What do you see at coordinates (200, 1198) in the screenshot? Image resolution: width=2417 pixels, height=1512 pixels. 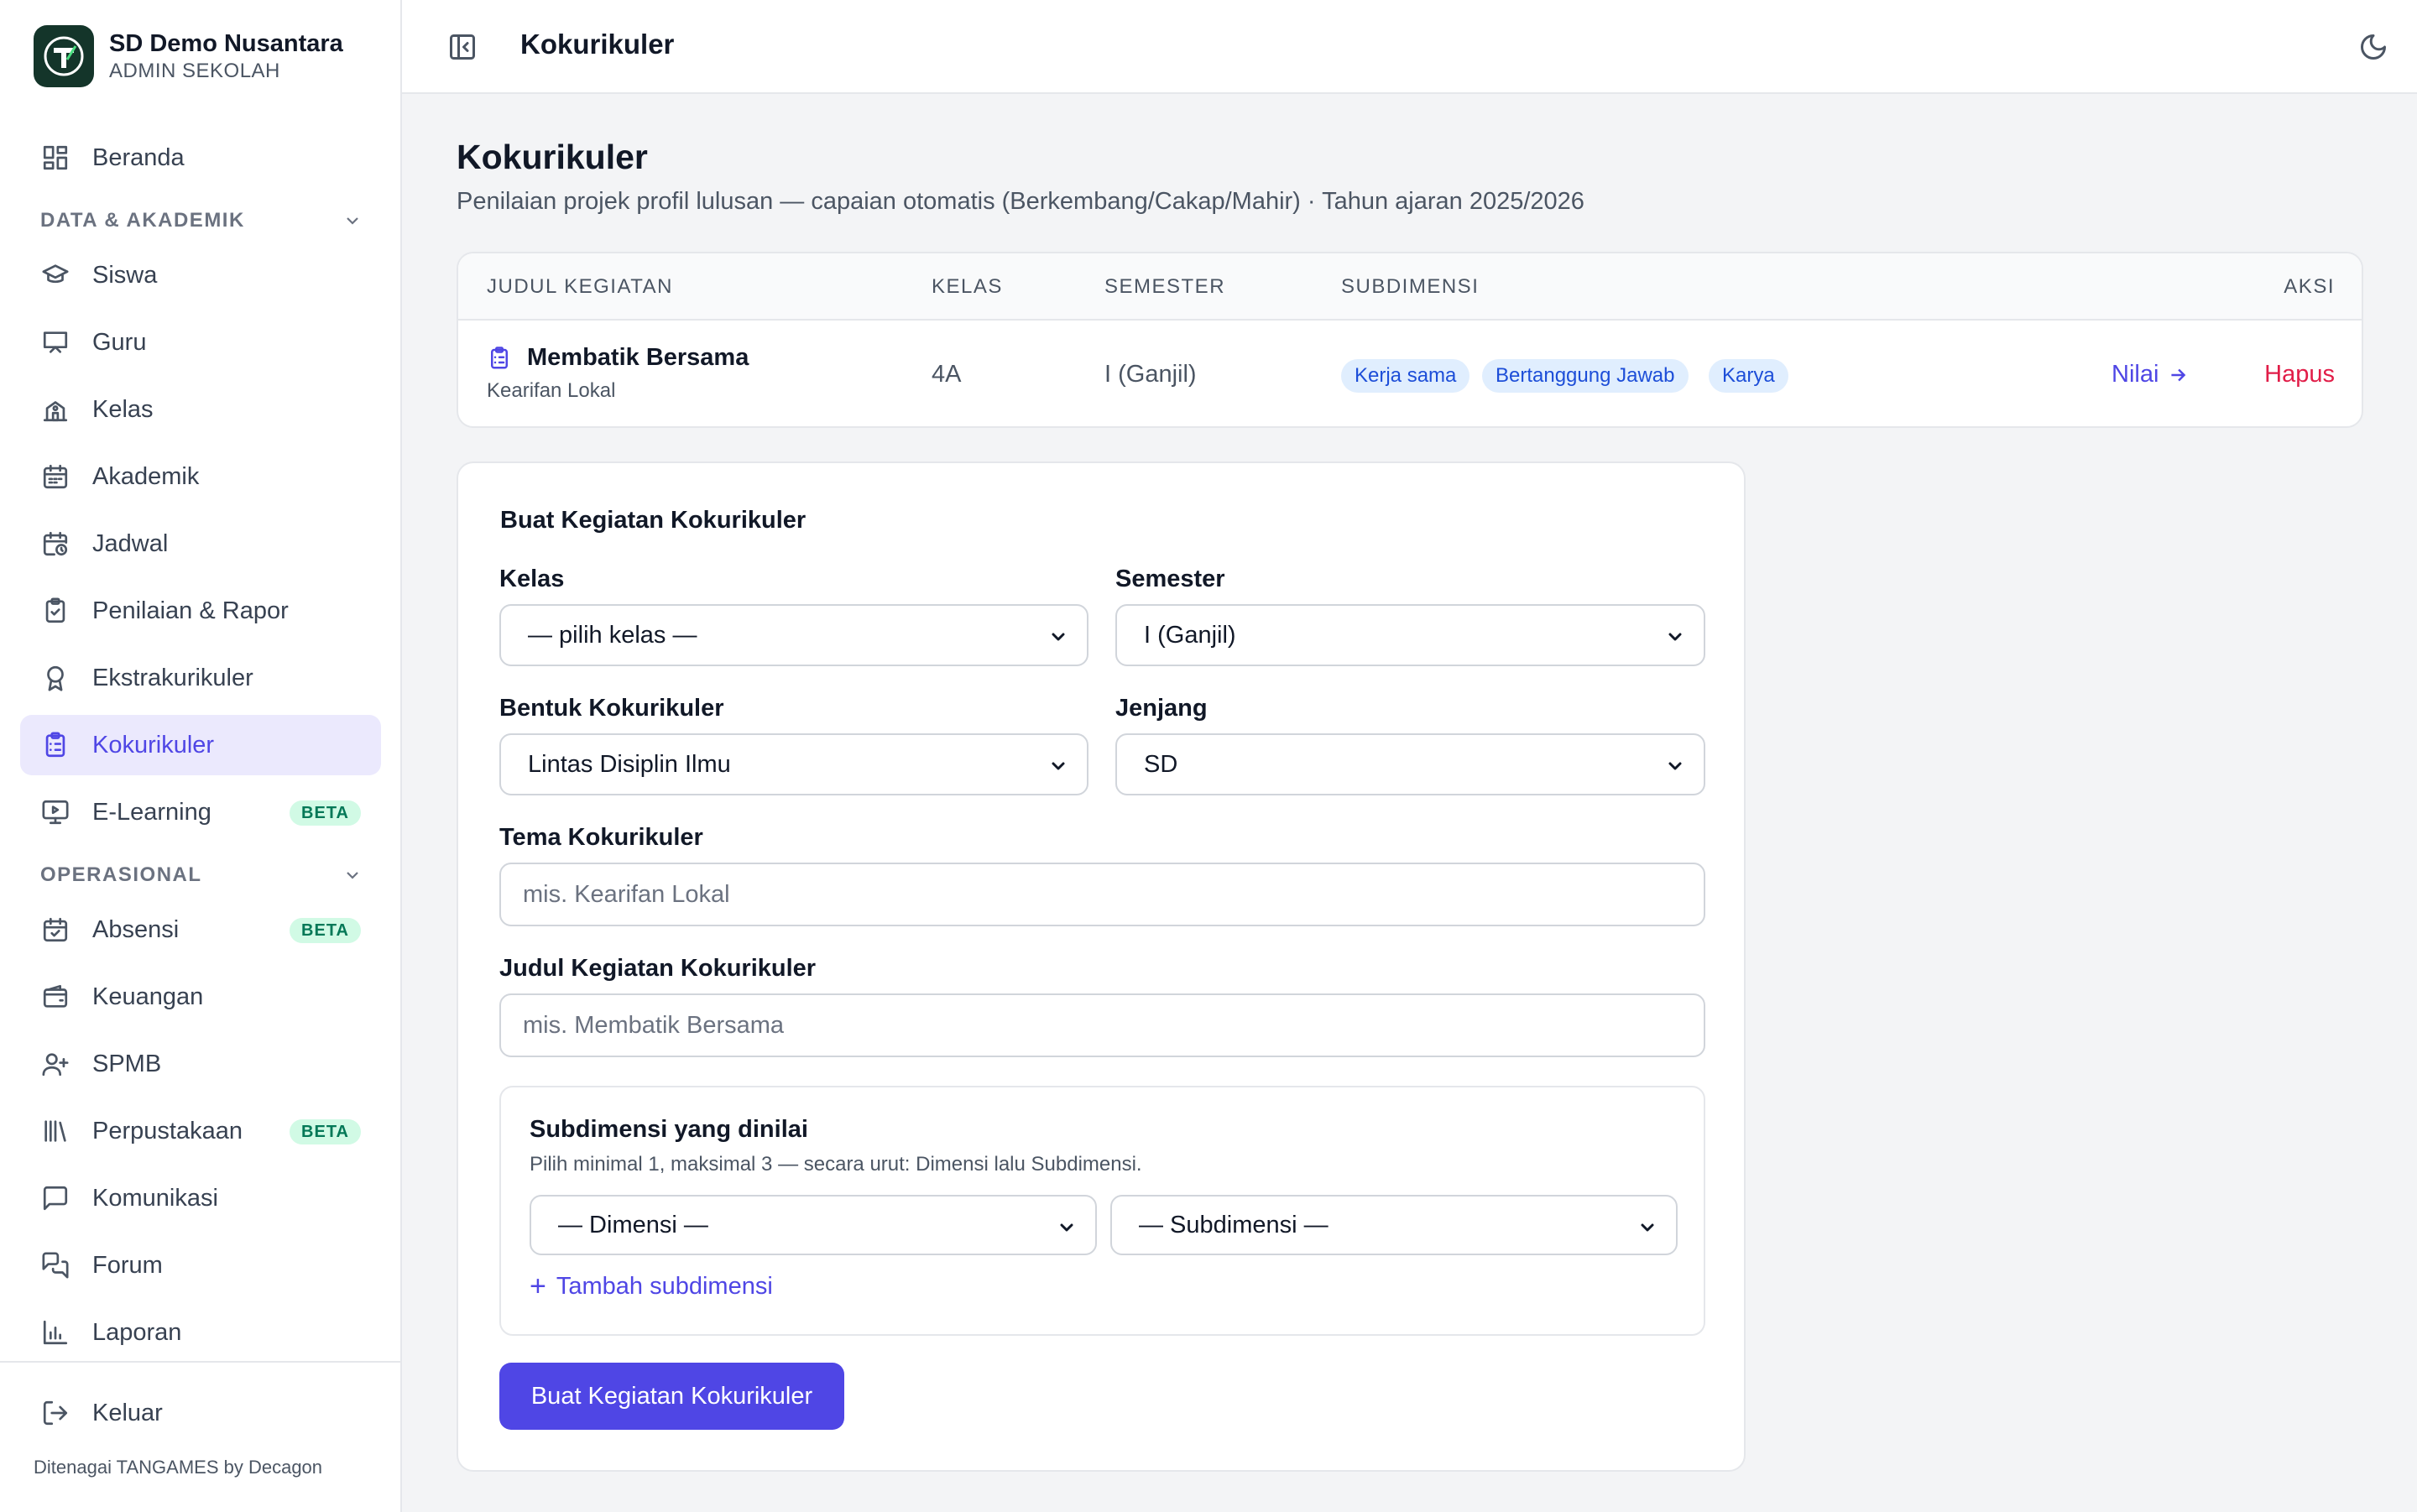 I see `sidebar-item-komunikasi: Komunikasi` at bounding box center [200, 1198].